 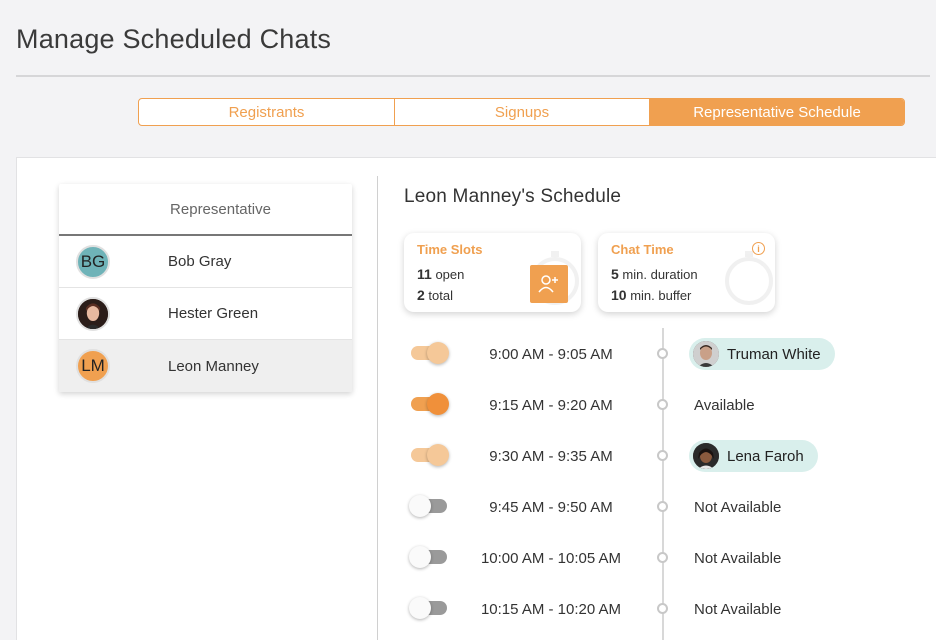 I want to click on slot-time: 9:30 AM - 9:35 AM, so click(x=551, y=456).